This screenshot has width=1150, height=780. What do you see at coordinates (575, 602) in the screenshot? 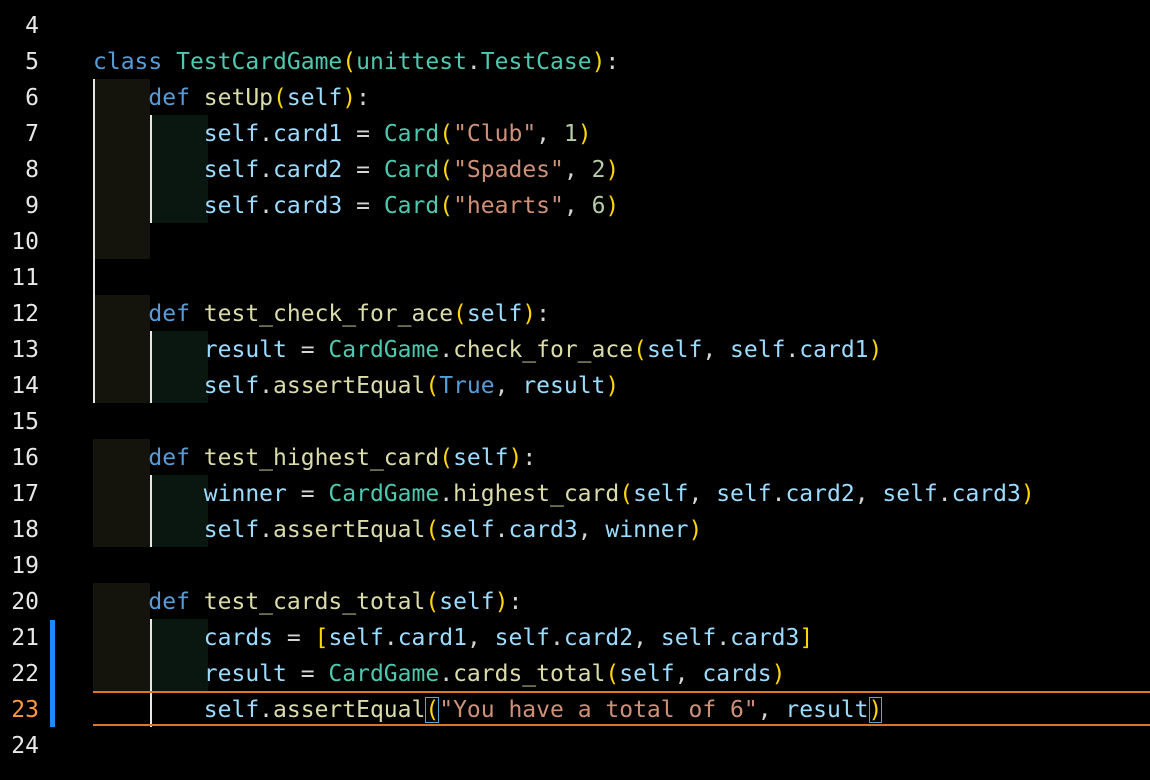
I see `code-line: 20 def test_cards_total(self):` at bounding box center [575, 602].